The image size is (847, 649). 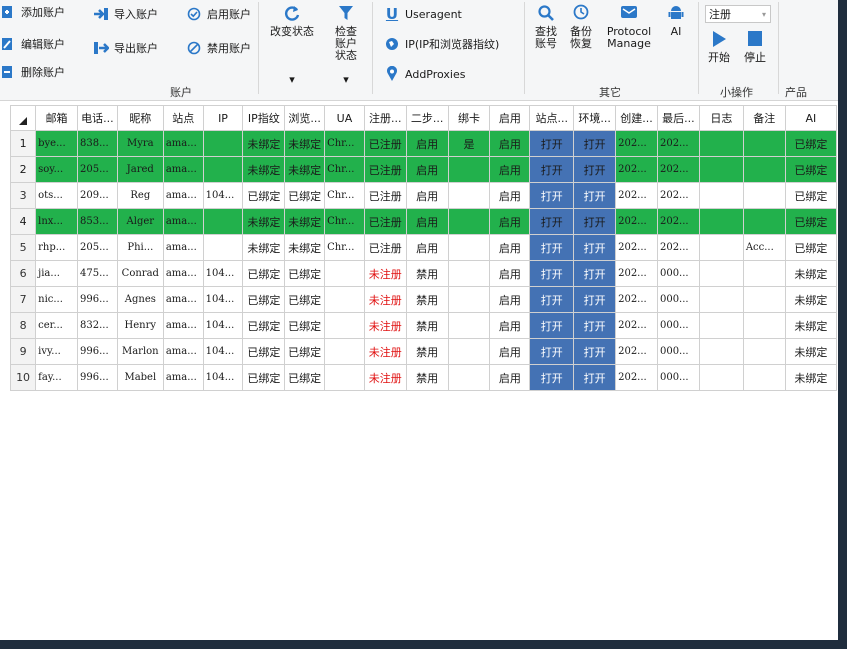 I want to click on column-header: 绑卡, so click(x=469, y=118).